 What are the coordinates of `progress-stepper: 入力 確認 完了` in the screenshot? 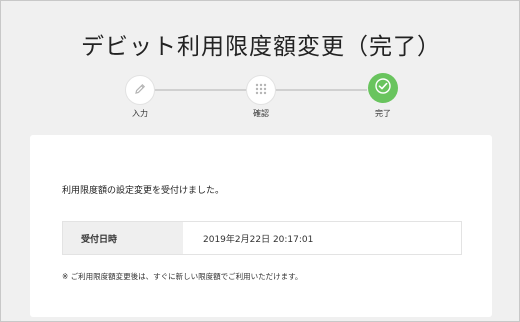 It's located at (260, 97).